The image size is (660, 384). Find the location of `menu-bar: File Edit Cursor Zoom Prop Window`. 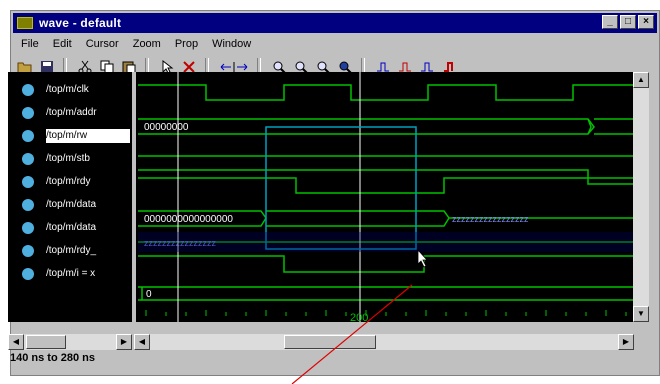

menu-bar: File Edit Cursor Zoom Prop Window is located at coordinates (335, 44).